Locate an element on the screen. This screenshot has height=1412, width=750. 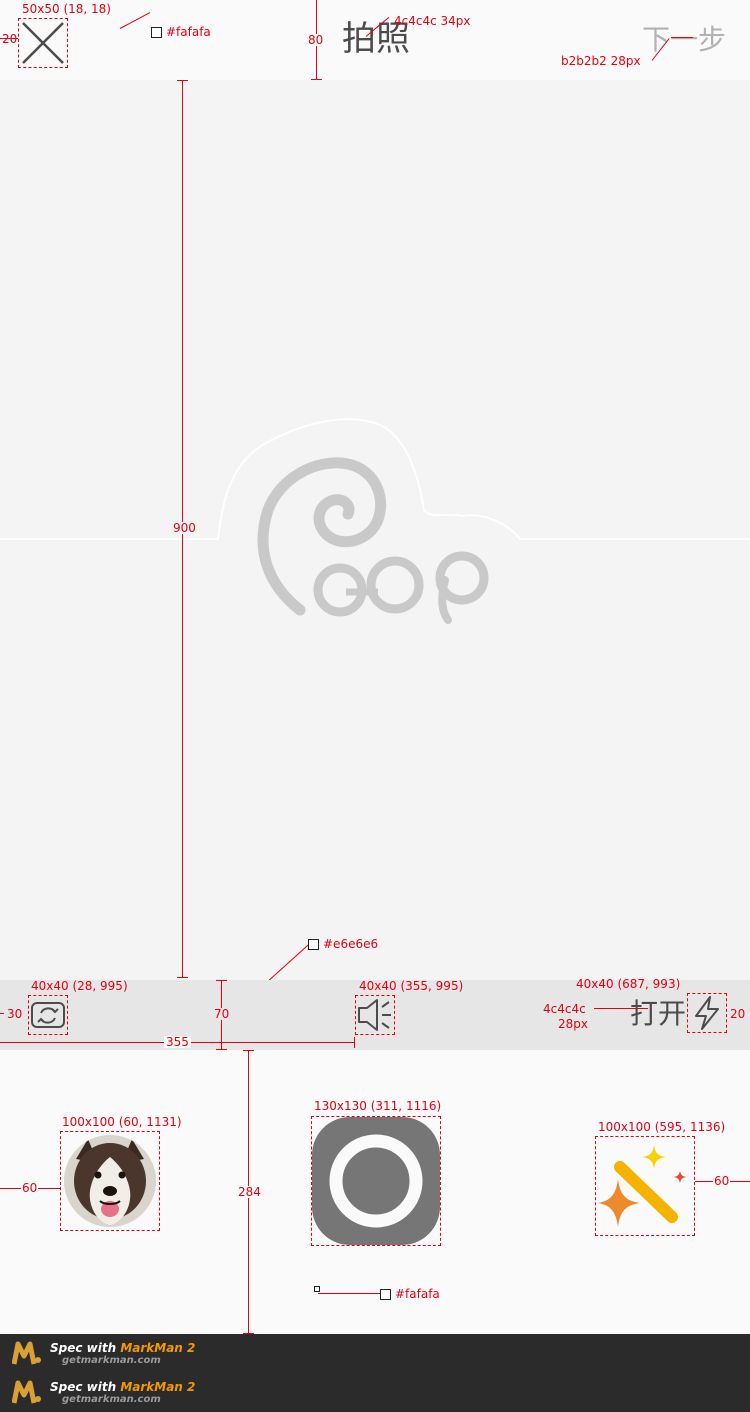
toolbar-color-label: #e6e6e6 is located at coordinates (343, 944).